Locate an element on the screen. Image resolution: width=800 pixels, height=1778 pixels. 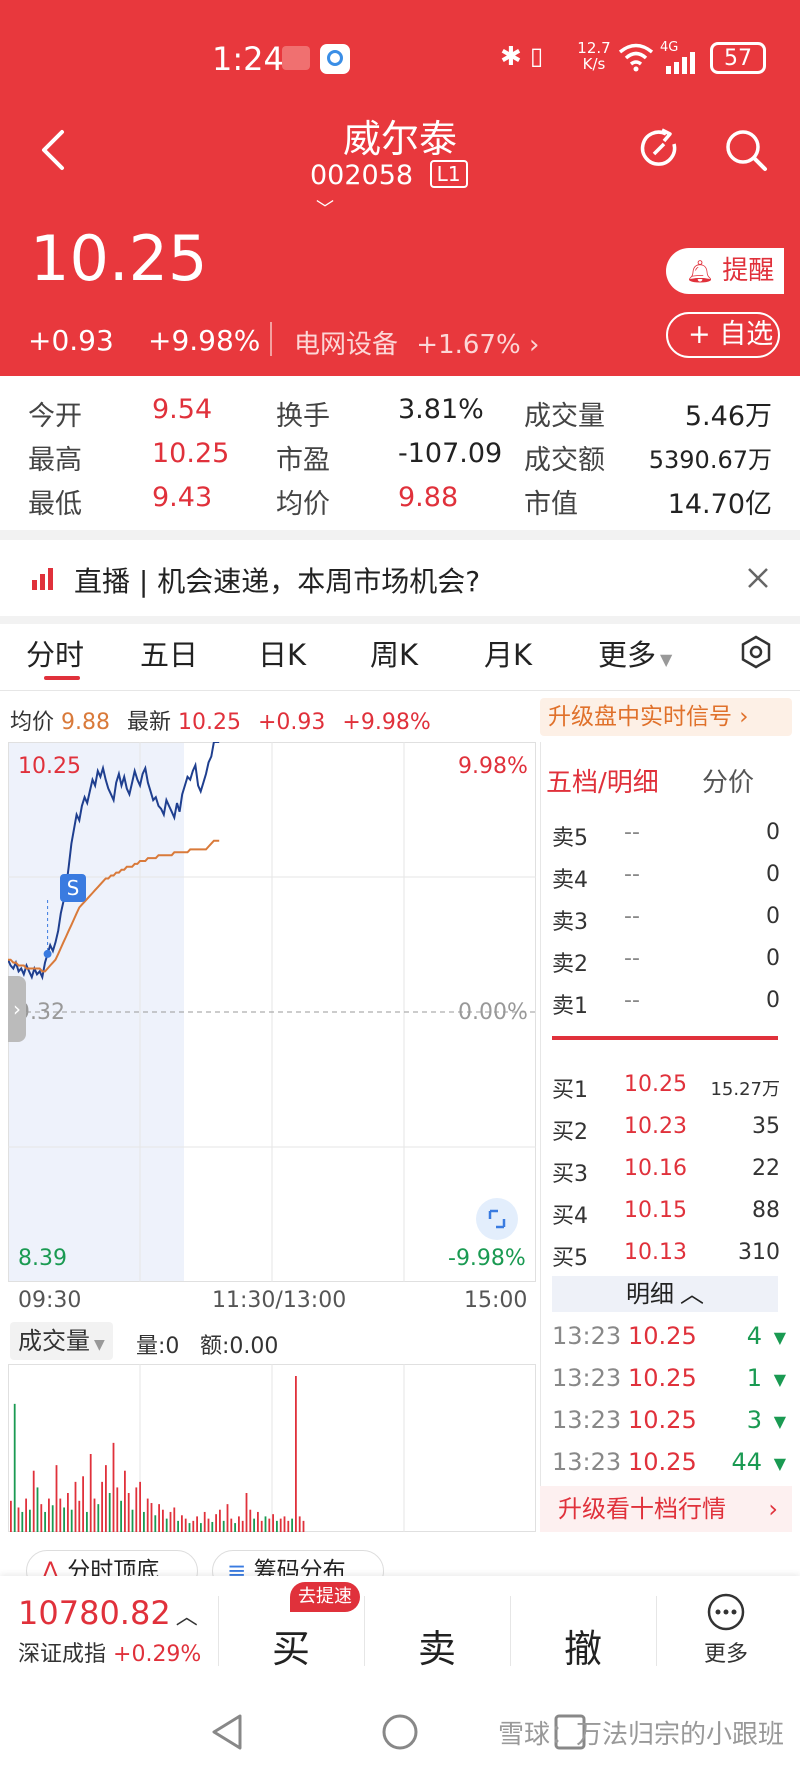
buy-level: 买4 is located at coordinates (570, 1216).